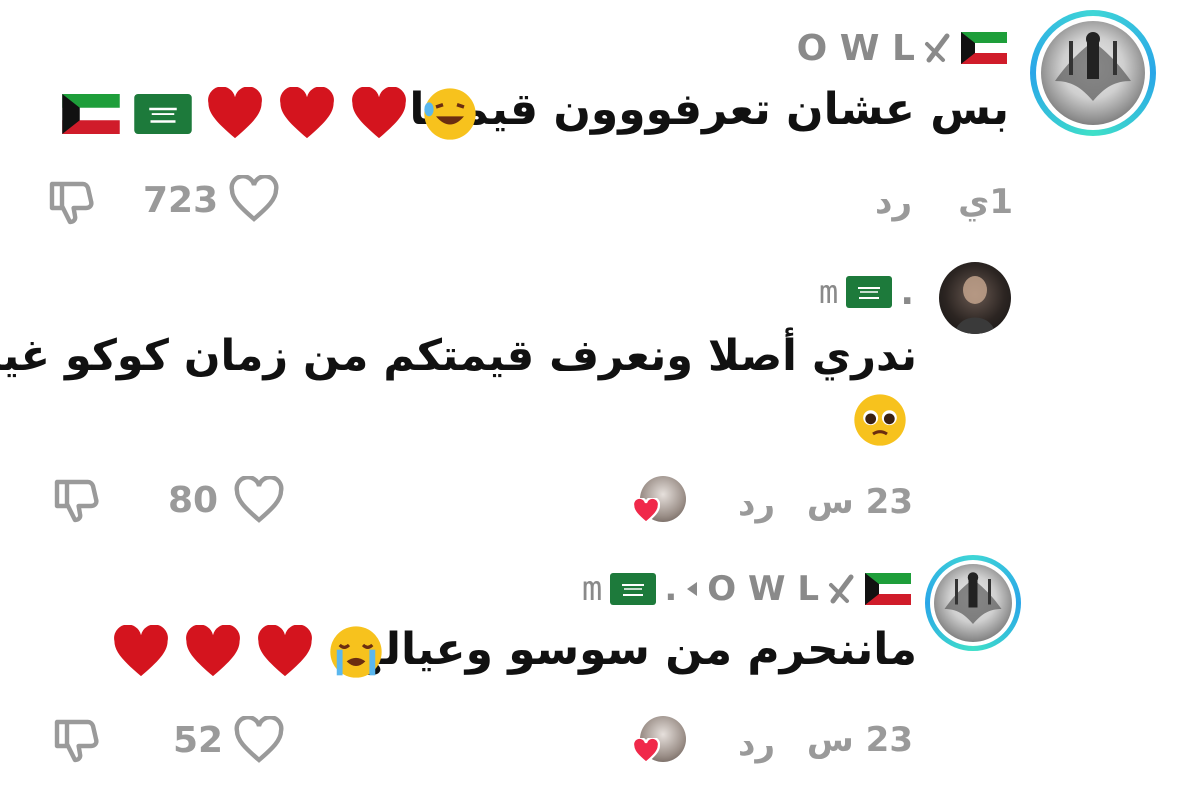 Image resolution: width=1179 pixels, height=789 pixels. Describe the element at coordinates (198, 740) in the screenshot. I see `like-count: 52` at that location.